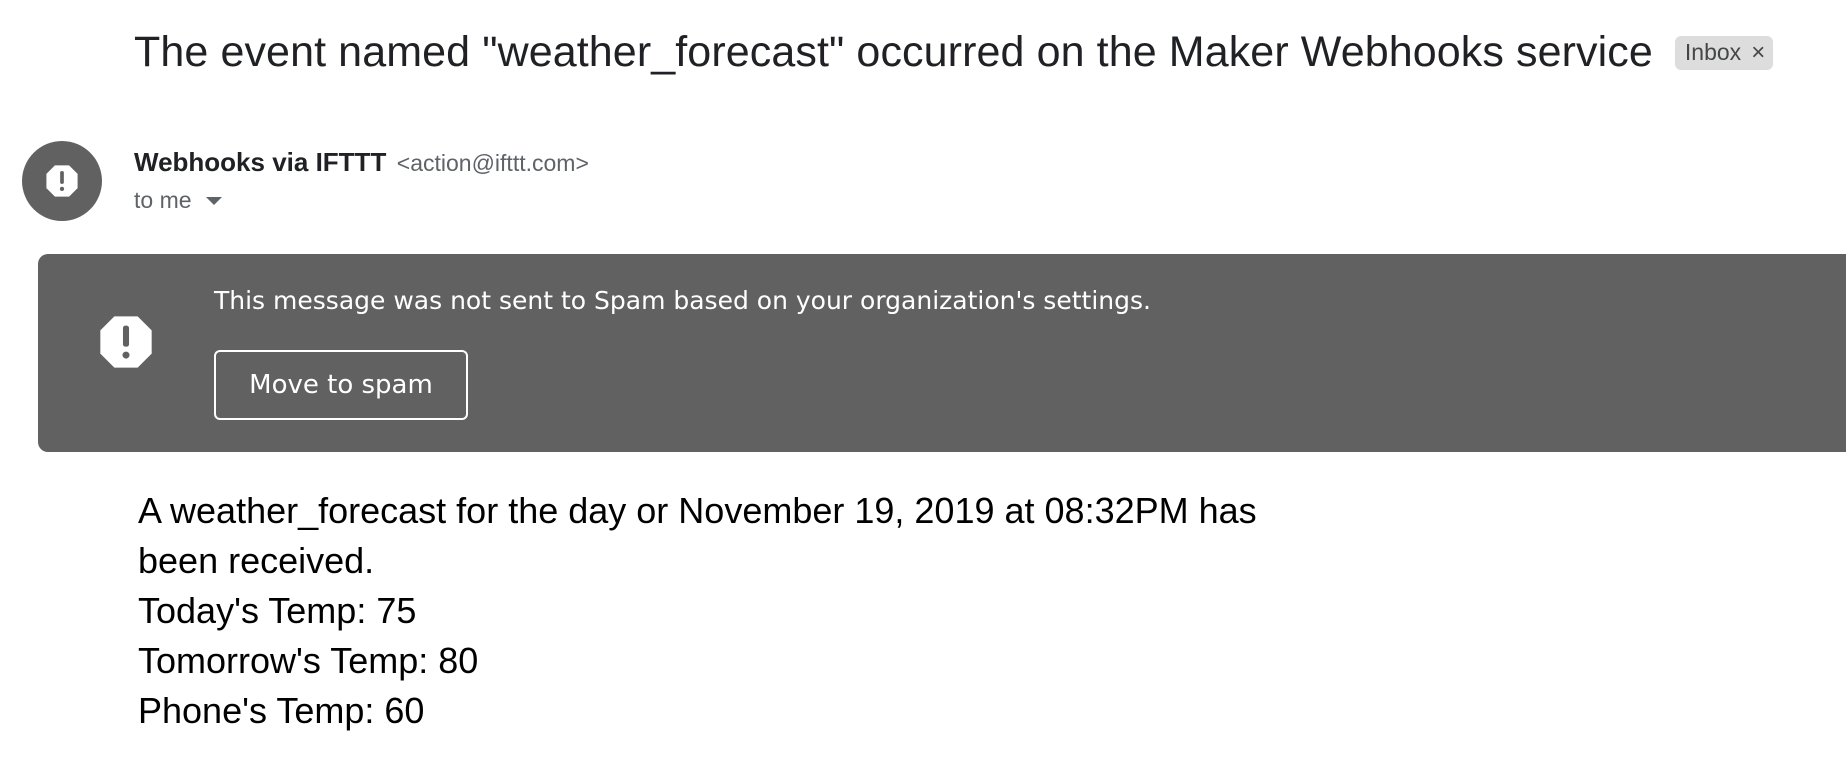 This screenshot has height=768, width=1846. I want to click on sender-email: <action@ifttt.com>, so click(492, 163).